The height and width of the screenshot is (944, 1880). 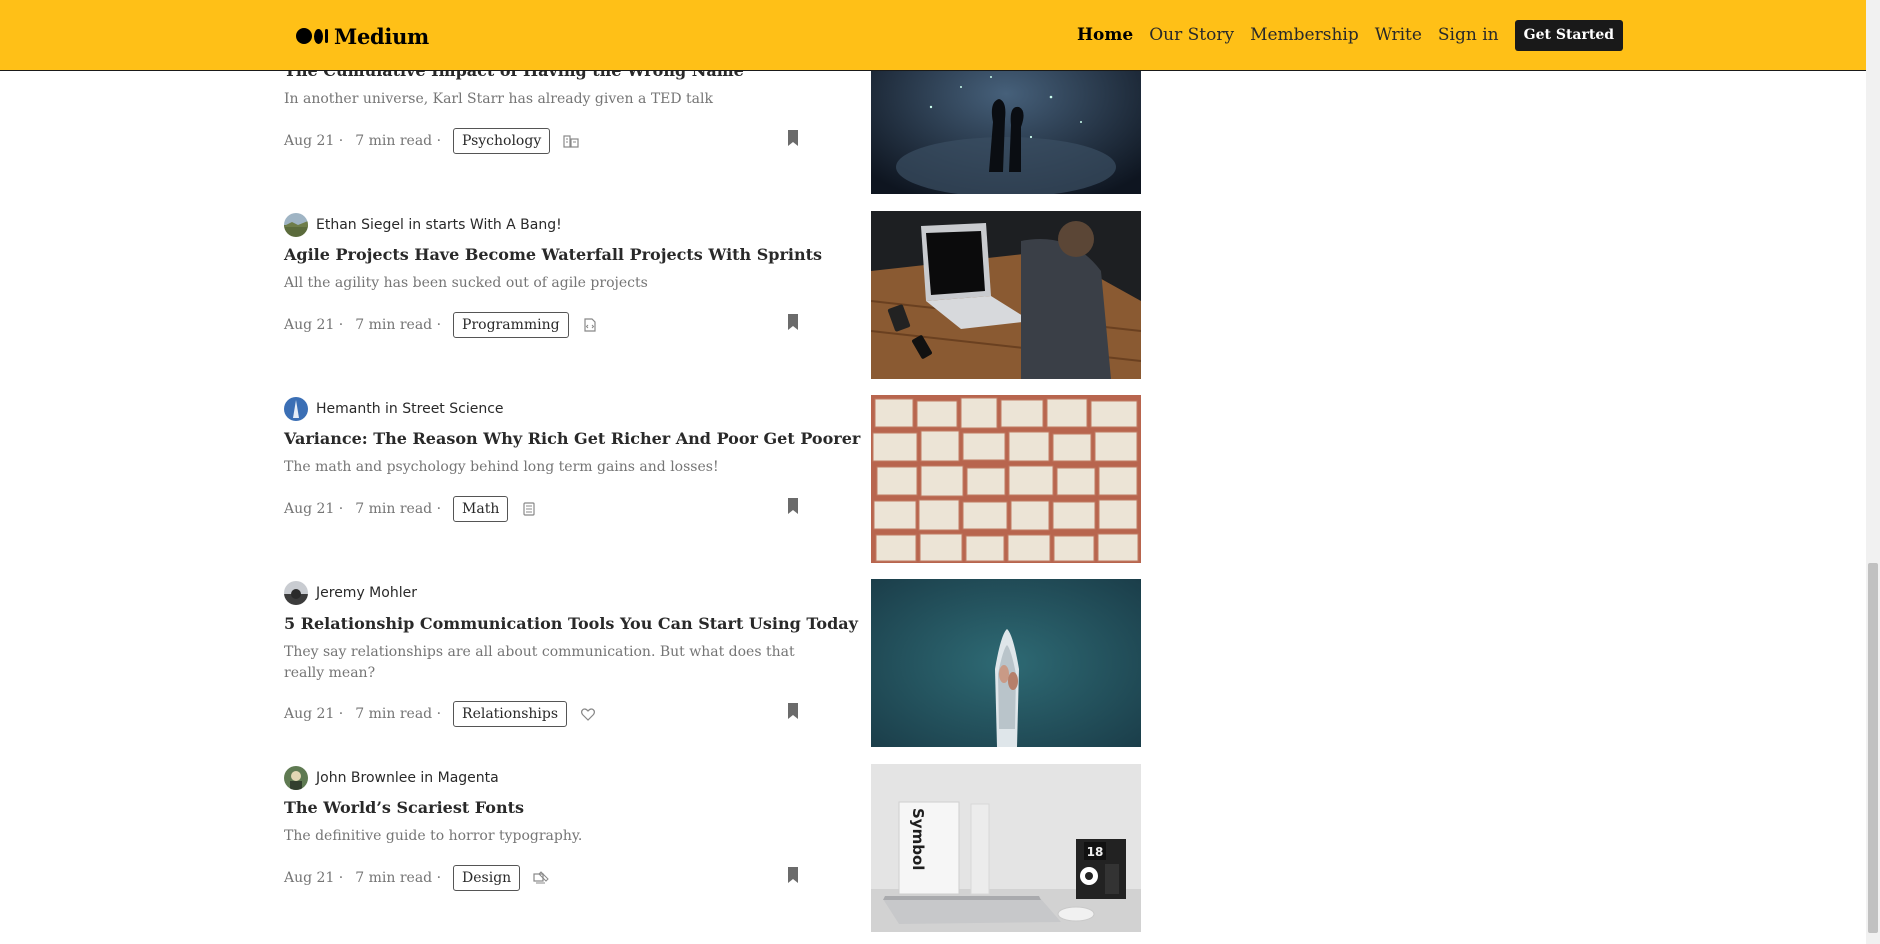 I want to click on article-author: John Brownlee in Magenta, so click(x=391, y=778).